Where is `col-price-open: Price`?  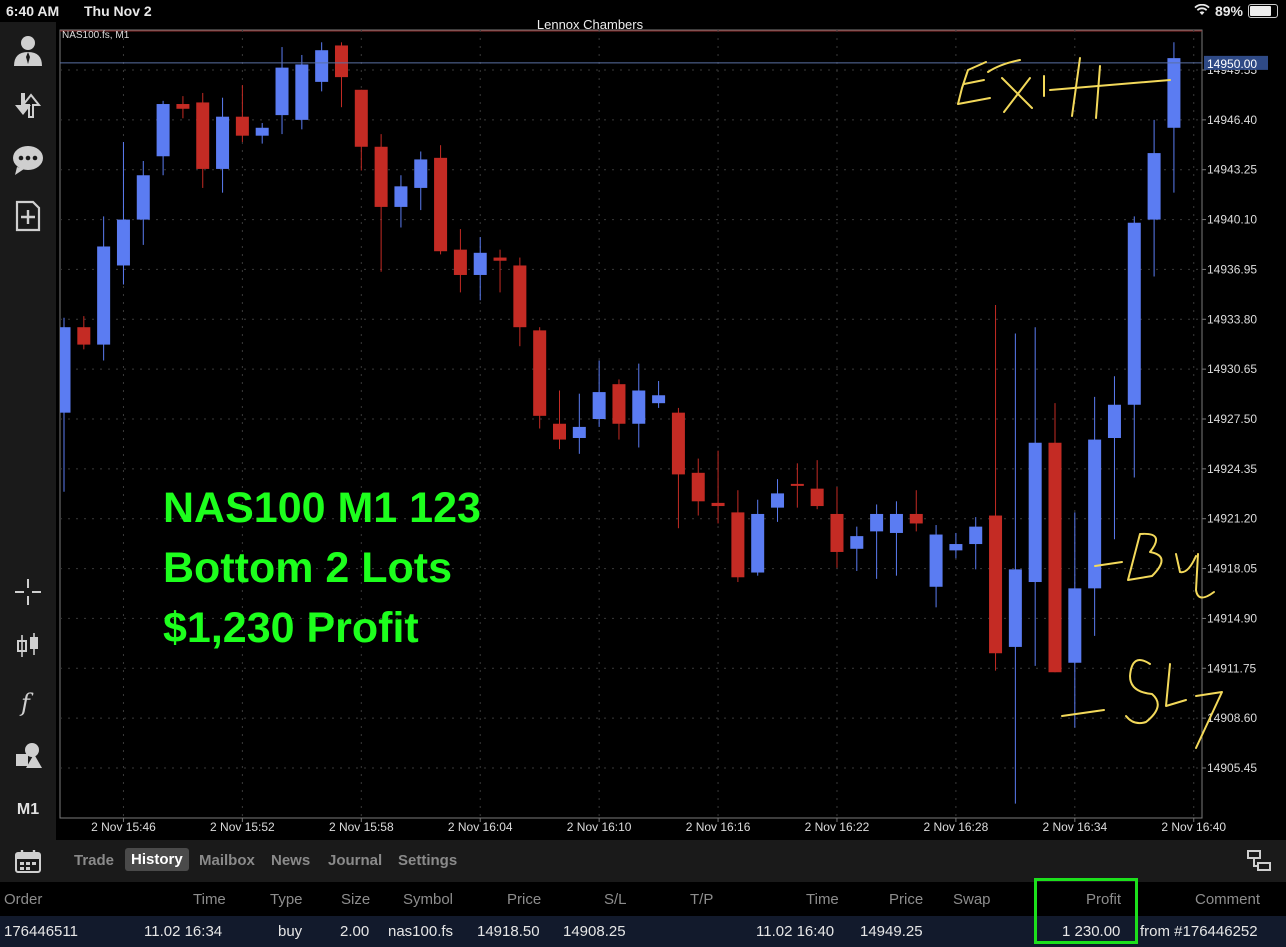 col-price-open: Price is located at coordinates (524, 899).